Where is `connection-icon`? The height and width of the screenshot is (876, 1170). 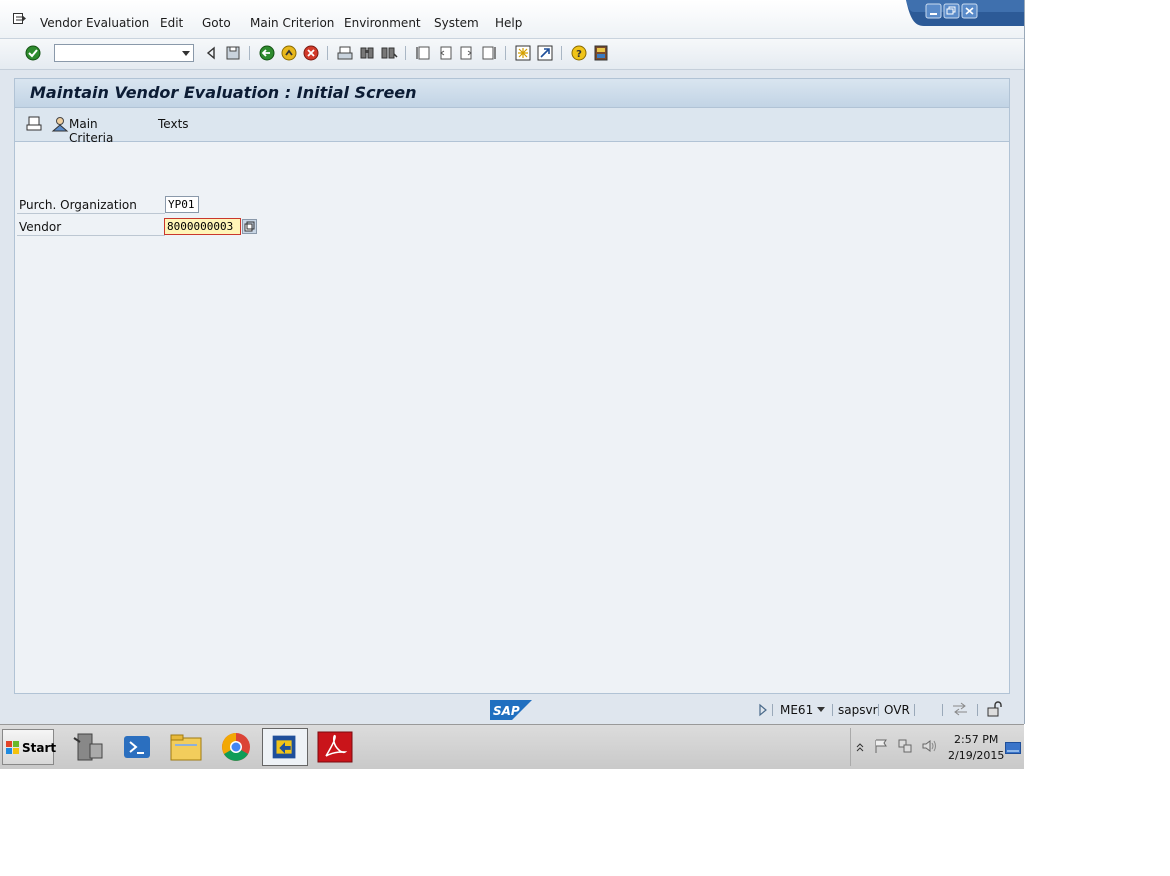
connection-icon is located at coordinates (960, 709).